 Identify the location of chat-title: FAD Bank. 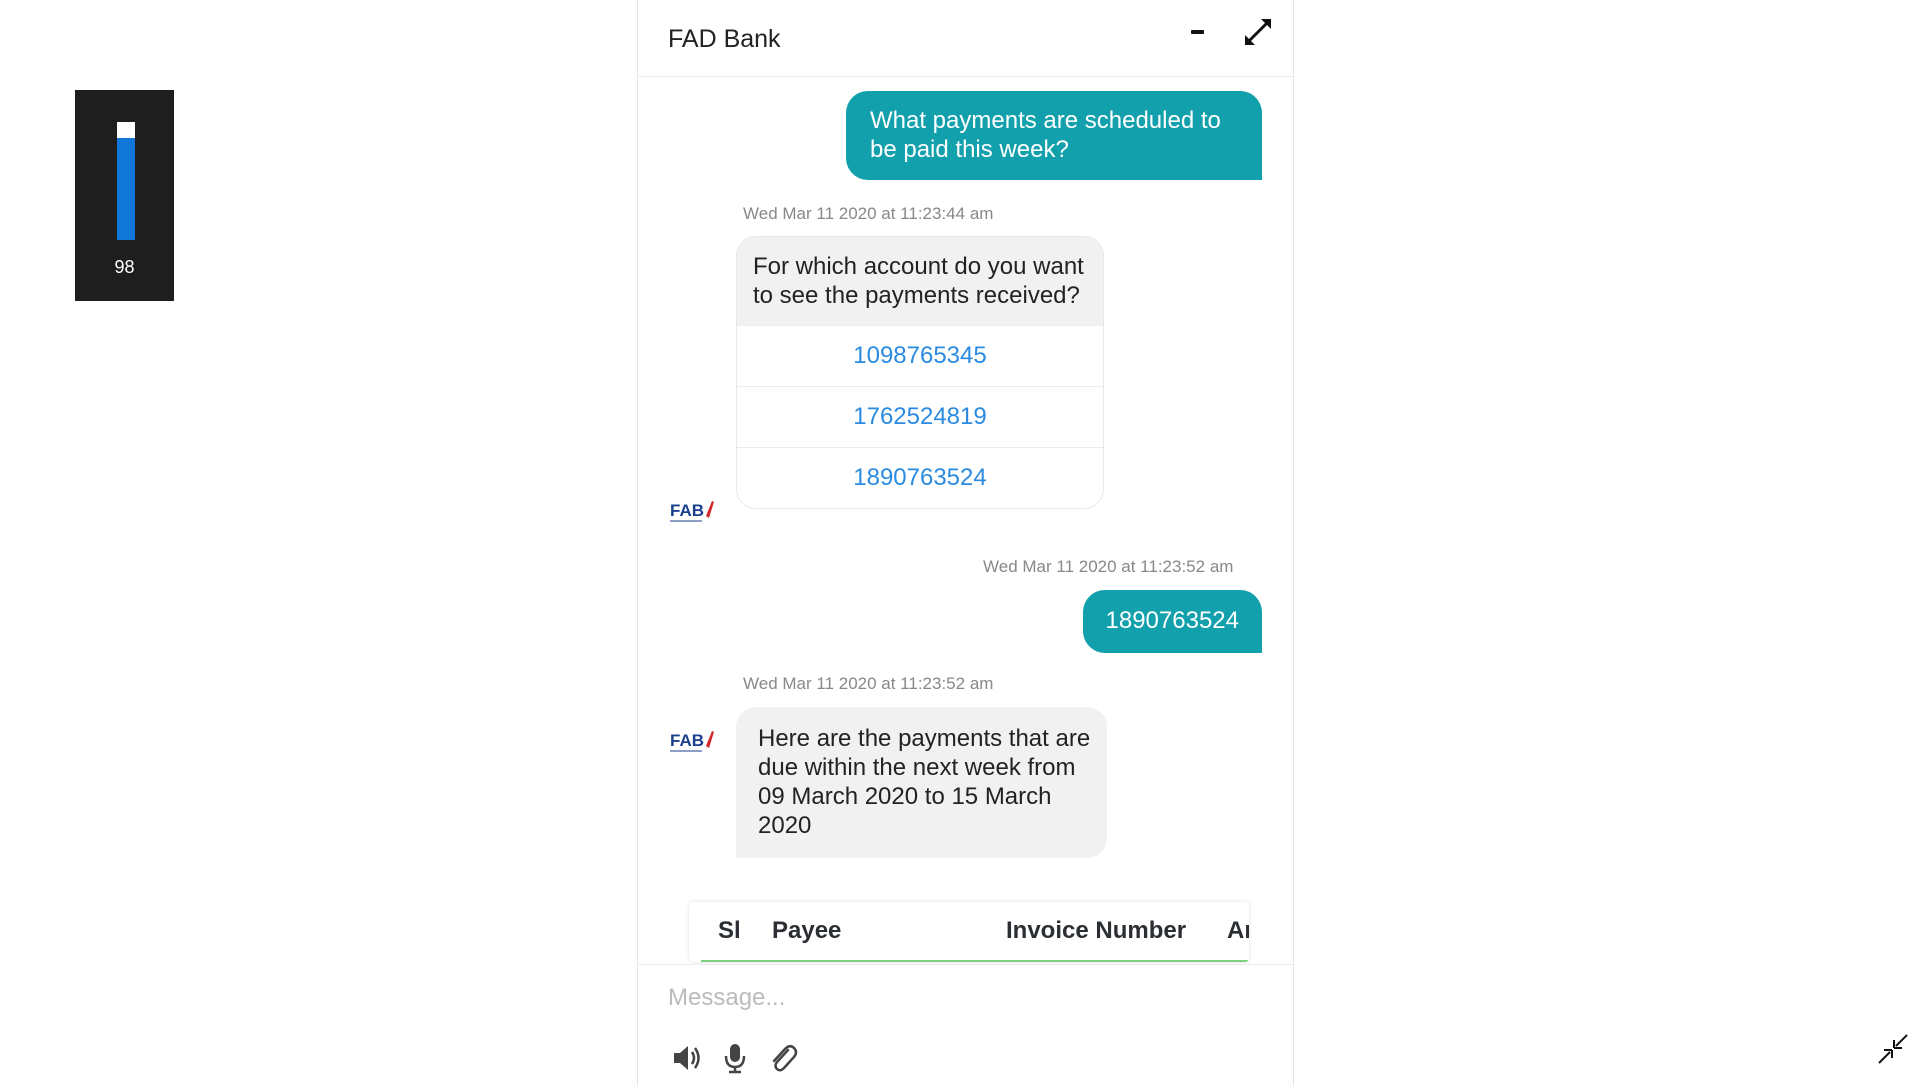
(724, 39).